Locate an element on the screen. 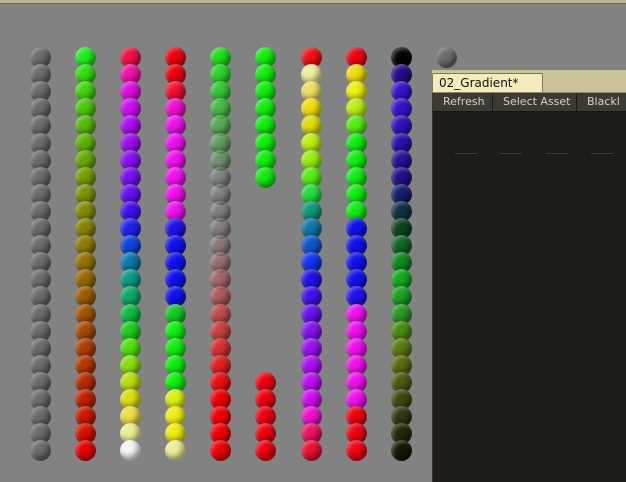 This screenshot has width=626, height=482. select-asset-button: Select Asset is located at coordinates (535, 102).